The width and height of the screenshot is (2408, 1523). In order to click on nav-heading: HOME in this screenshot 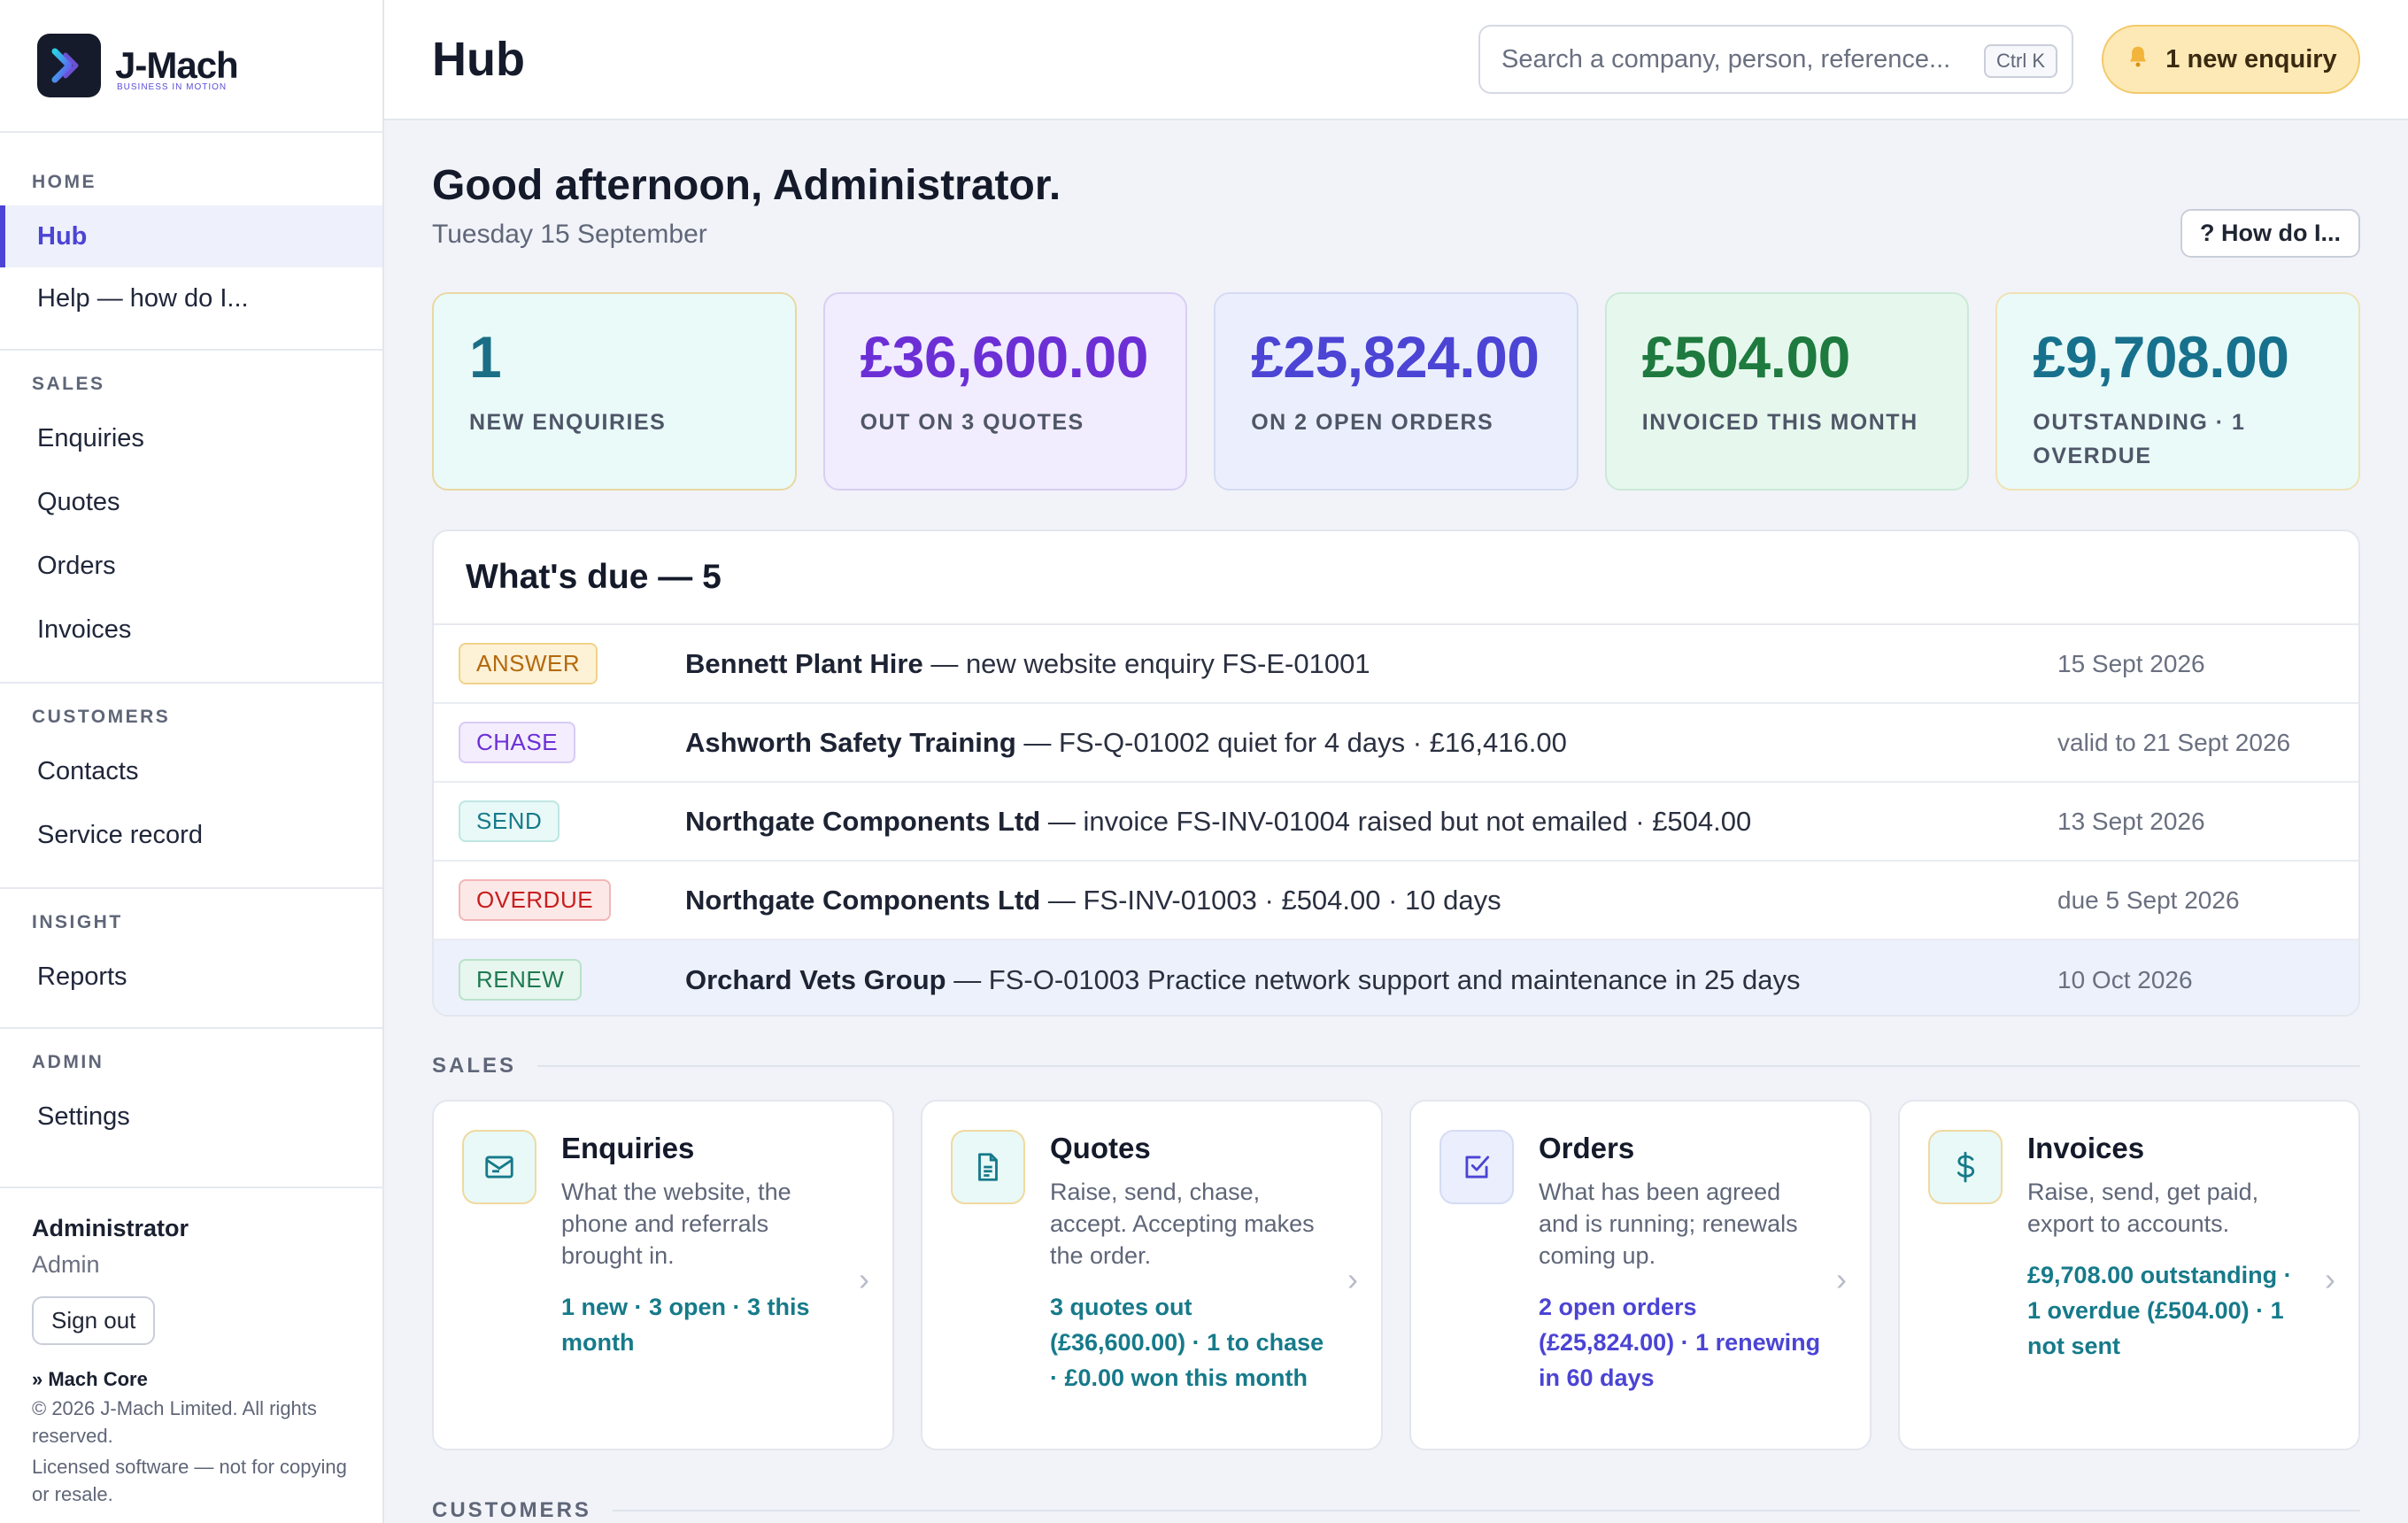, I will do `click(64, 182)`.